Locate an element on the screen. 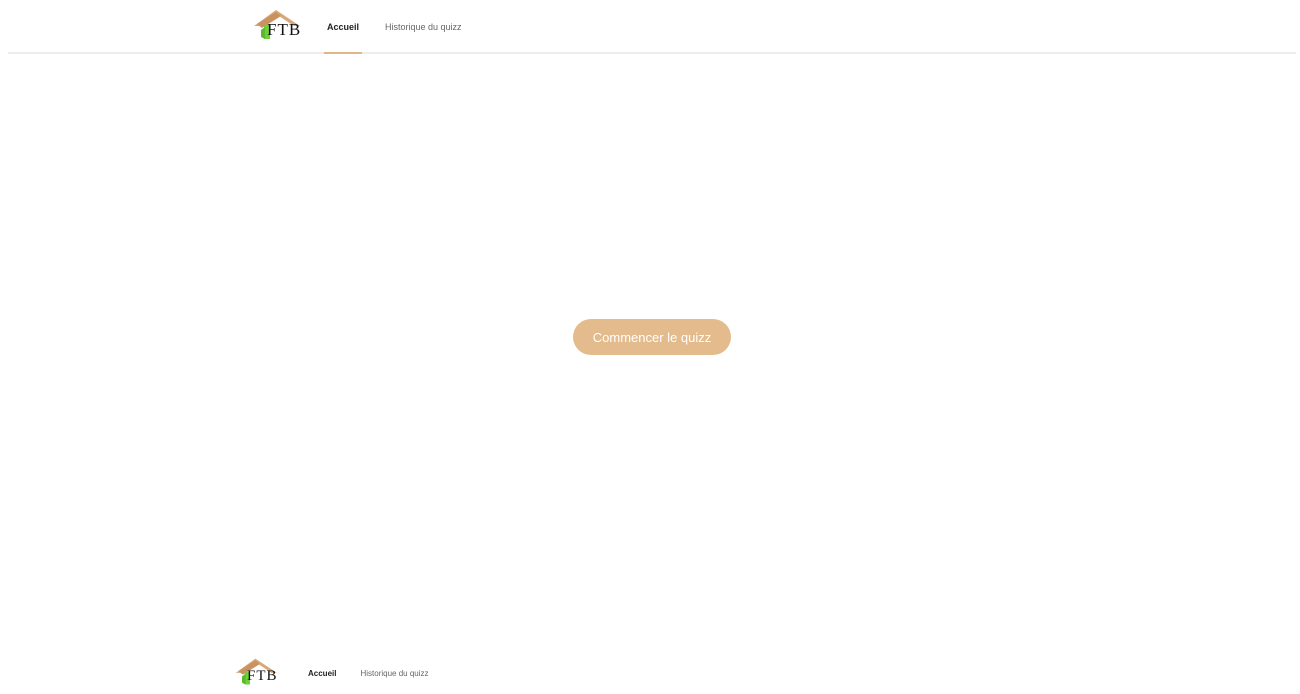 This screenshot has height=694, width=1300. footer-nav-bar: FTB Accueil Historique du quizz is located at coordinates (650, 672).